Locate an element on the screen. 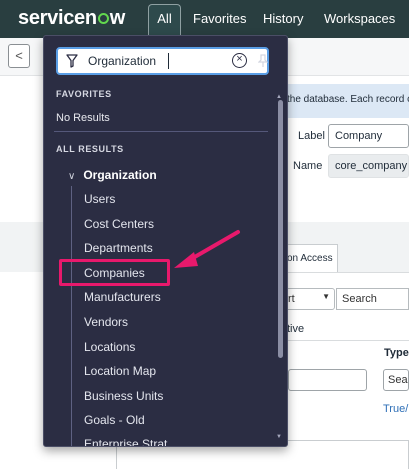 The height and width of the screenshot is (469, 409). label-field-label: Label is located at coordinates (311, 136).